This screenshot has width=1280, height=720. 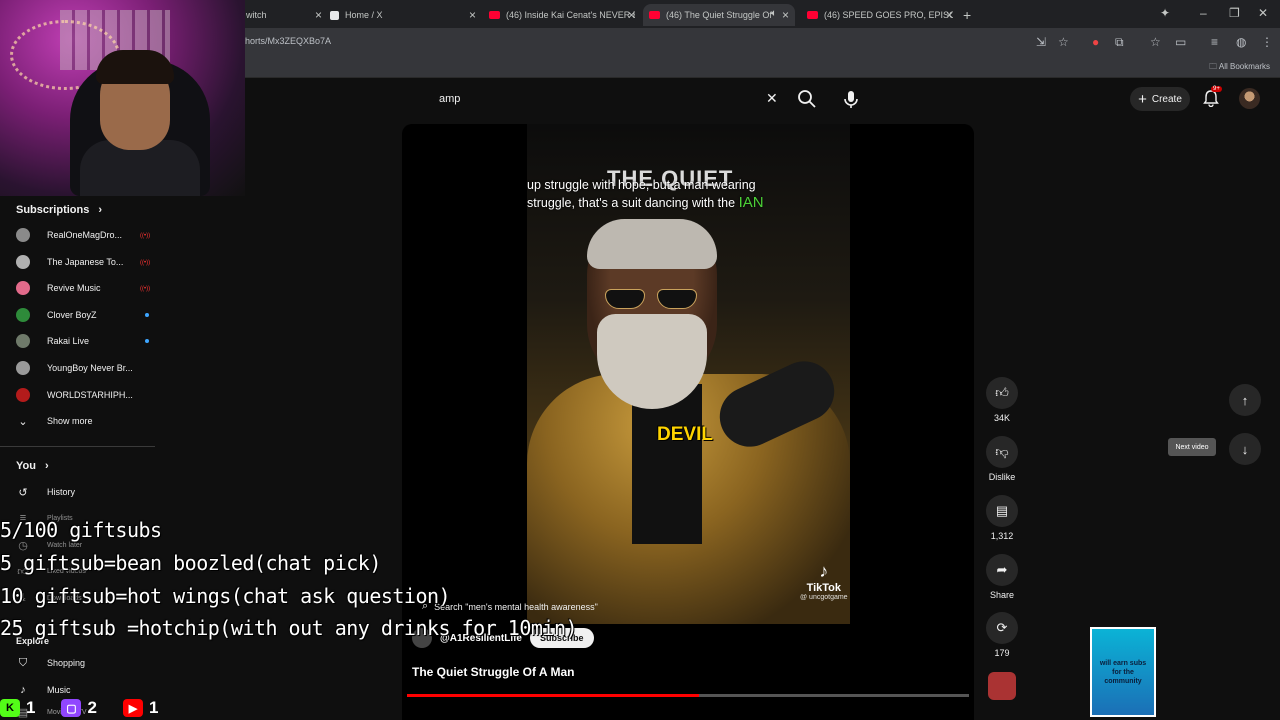 I want to click on previous-video-button: ↑, so click(x=1245, y=400).